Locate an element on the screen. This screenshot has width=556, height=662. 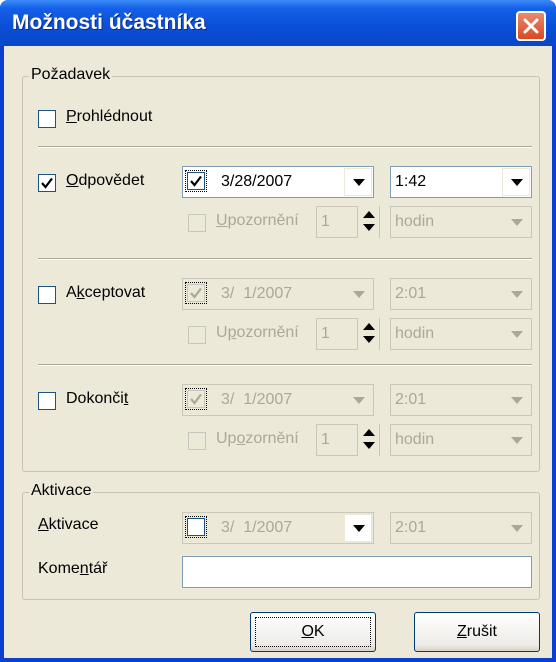
dokoncit-date-picker: 3/ 1/2007 is located at coordinates (278, 400).